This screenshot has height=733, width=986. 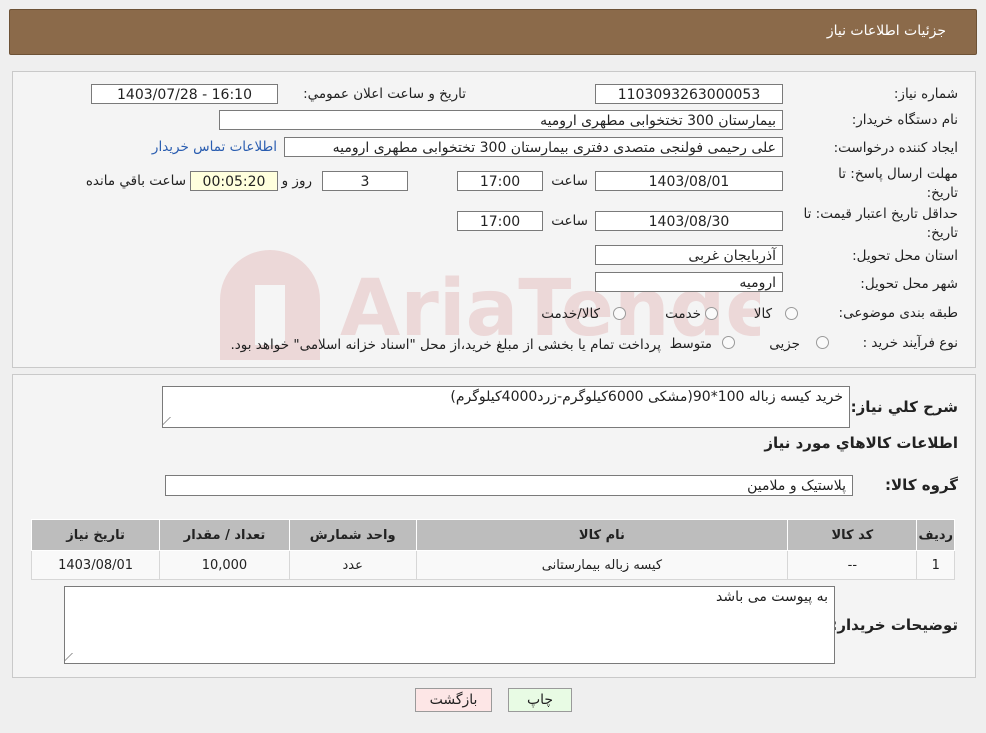 What do you see at coordinates (689, 255) in the screenshot?
I see `province-field: آذربايجان غربی` at bounding box center [689, 255].